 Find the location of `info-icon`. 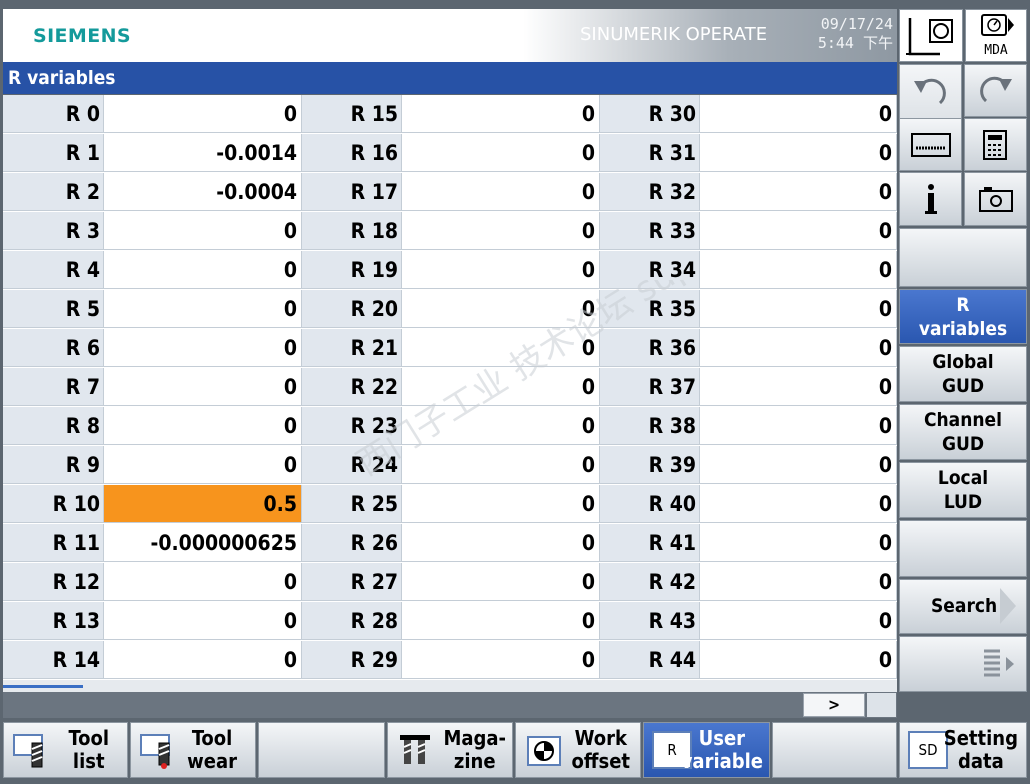

info-icon is located at coordinates (931, 199).